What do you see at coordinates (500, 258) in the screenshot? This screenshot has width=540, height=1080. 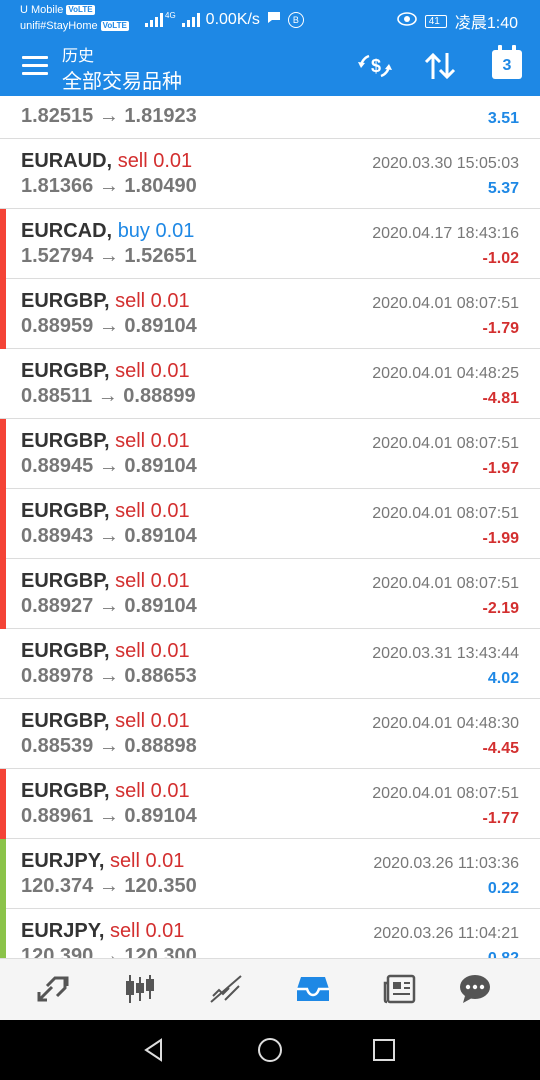 I see `trade-profit: -1.02` at bounding box center [500, 258].